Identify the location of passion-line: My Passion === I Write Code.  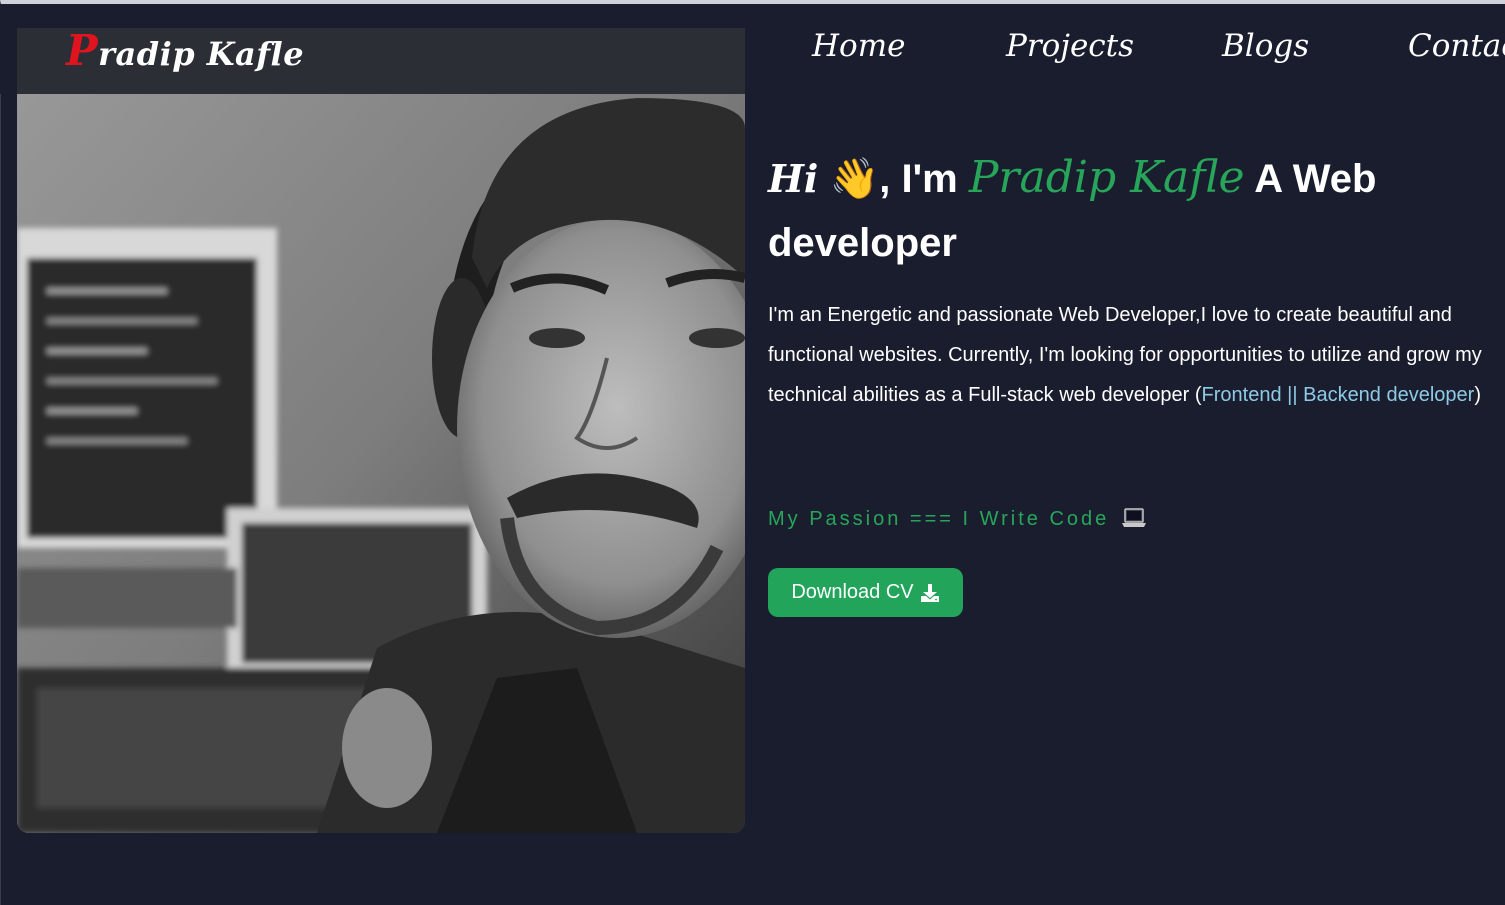
(957, 521).